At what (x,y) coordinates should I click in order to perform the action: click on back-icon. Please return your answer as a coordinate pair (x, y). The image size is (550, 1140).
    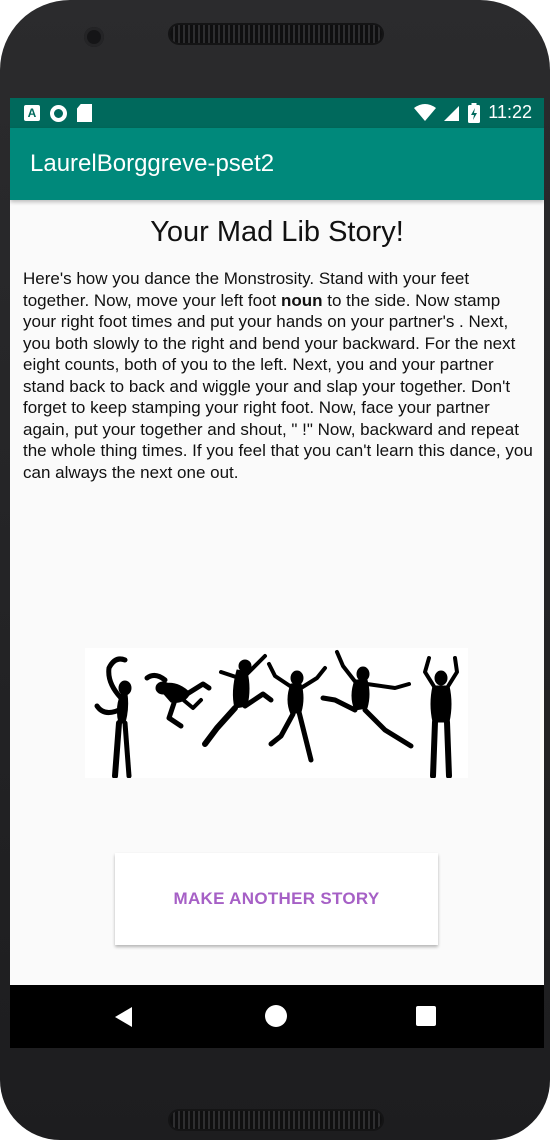
    Looking at the image, I should click on (123, 1017).